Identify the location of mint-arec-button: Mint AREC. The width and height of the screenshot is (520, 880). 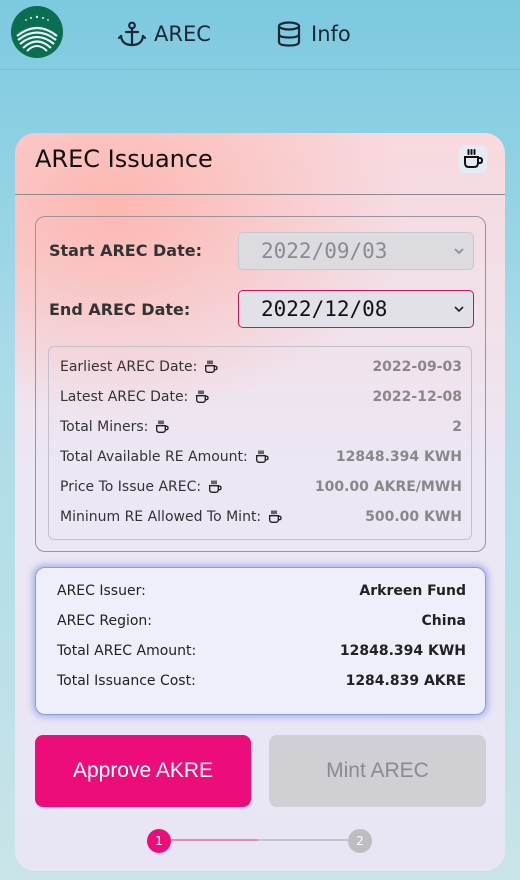
(377, 771).